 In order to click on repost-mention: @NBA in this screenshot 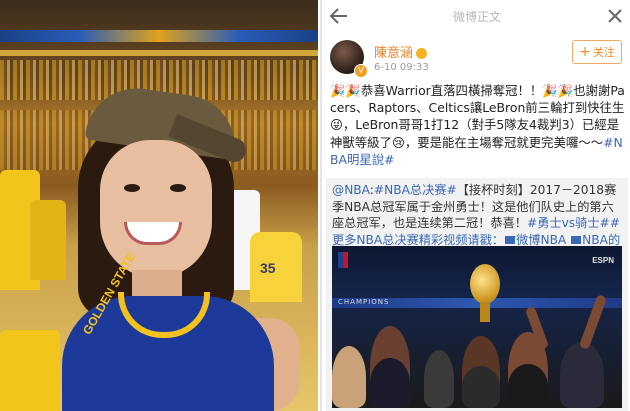, I will do `click(351, 190)`.